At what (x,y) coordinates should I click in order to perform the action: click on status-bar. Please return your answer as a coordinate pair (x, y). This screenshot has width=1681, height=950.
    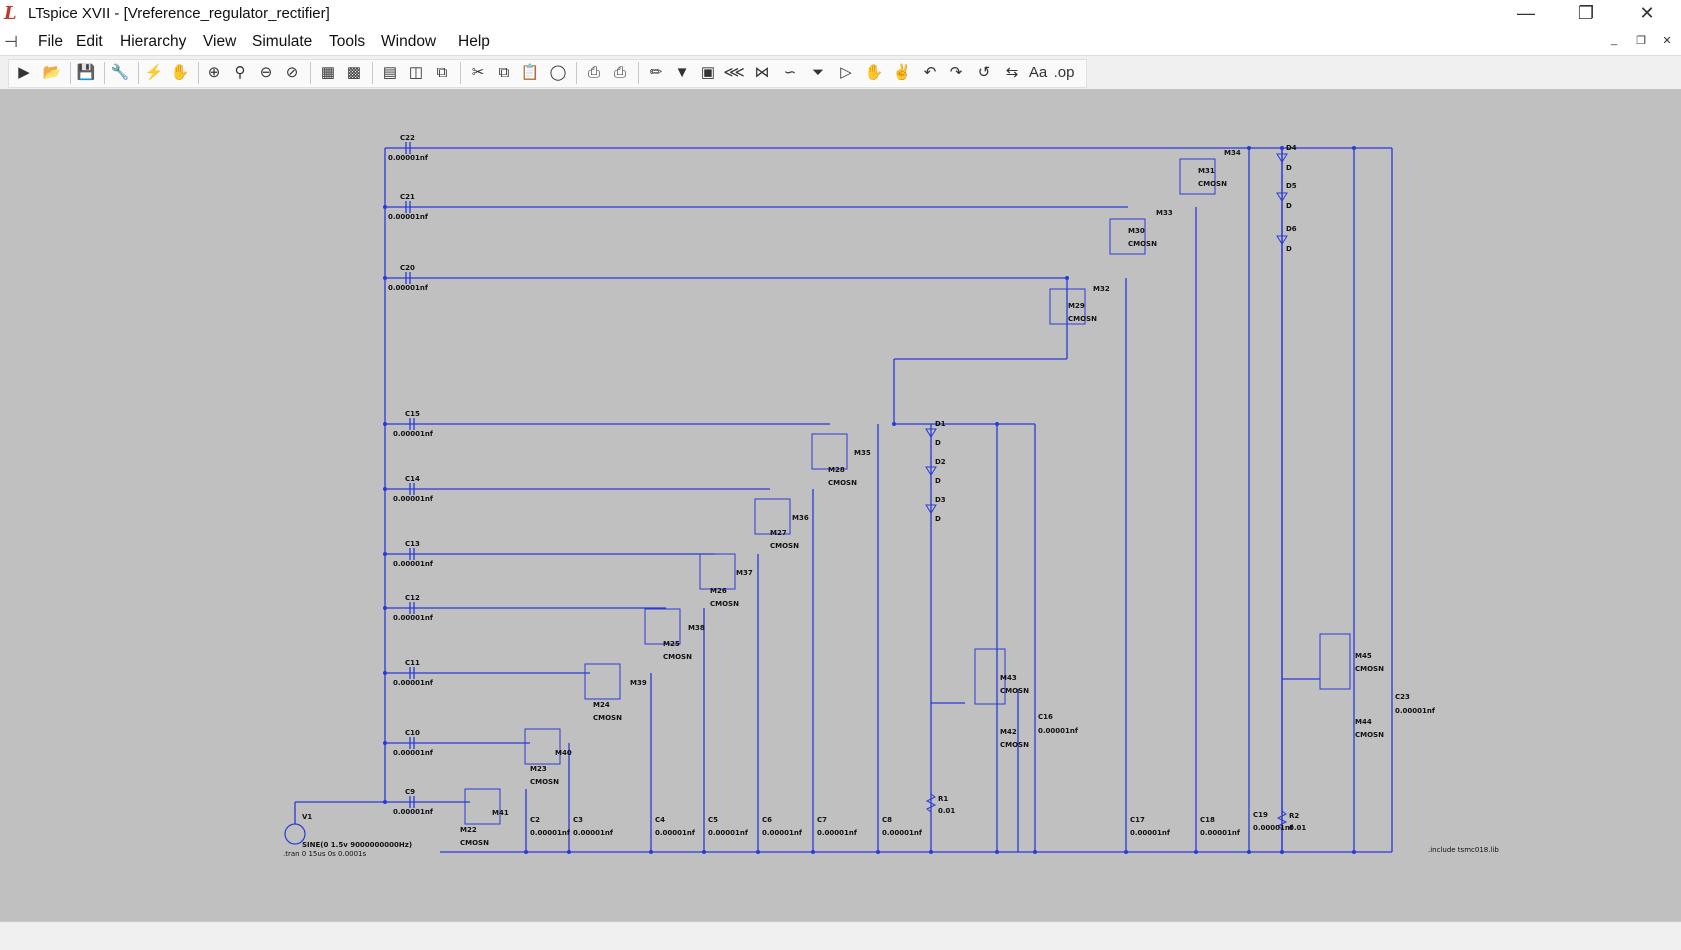
    Looking at the image, I should click on (840, 935).